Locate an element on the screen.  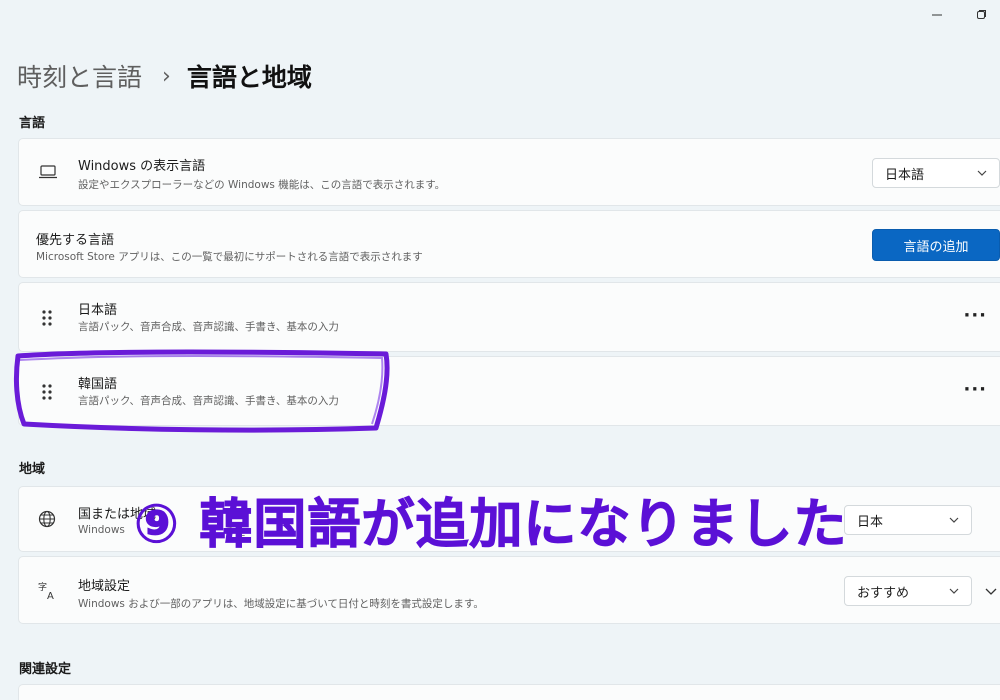
country-dropdown: 日本 is located at coordinates (908, 520).